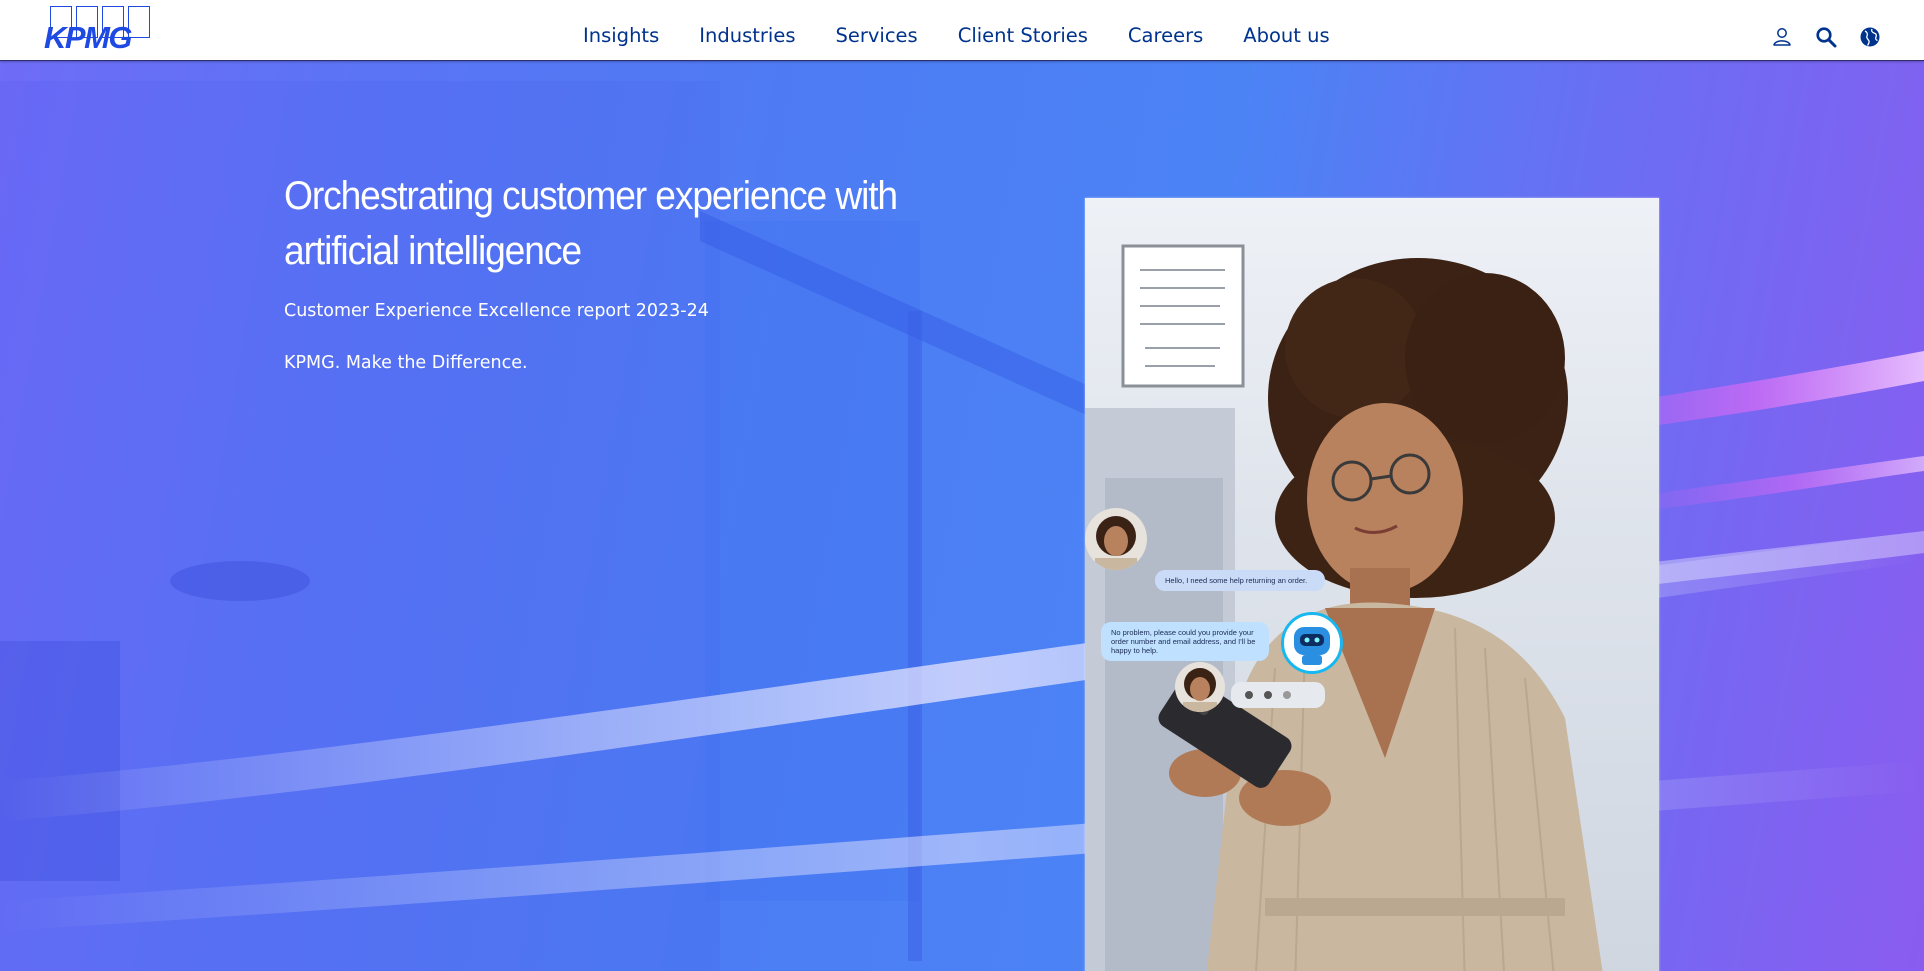  What do you see at coordinates (876, 35) in the screenshot?
I see `nav-services: Services` at bounding box center [876, 35].